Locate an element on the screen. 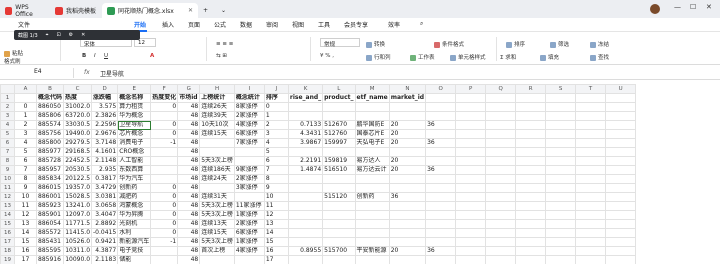  cell: 22452.5 is located at coordinates (78, 161).